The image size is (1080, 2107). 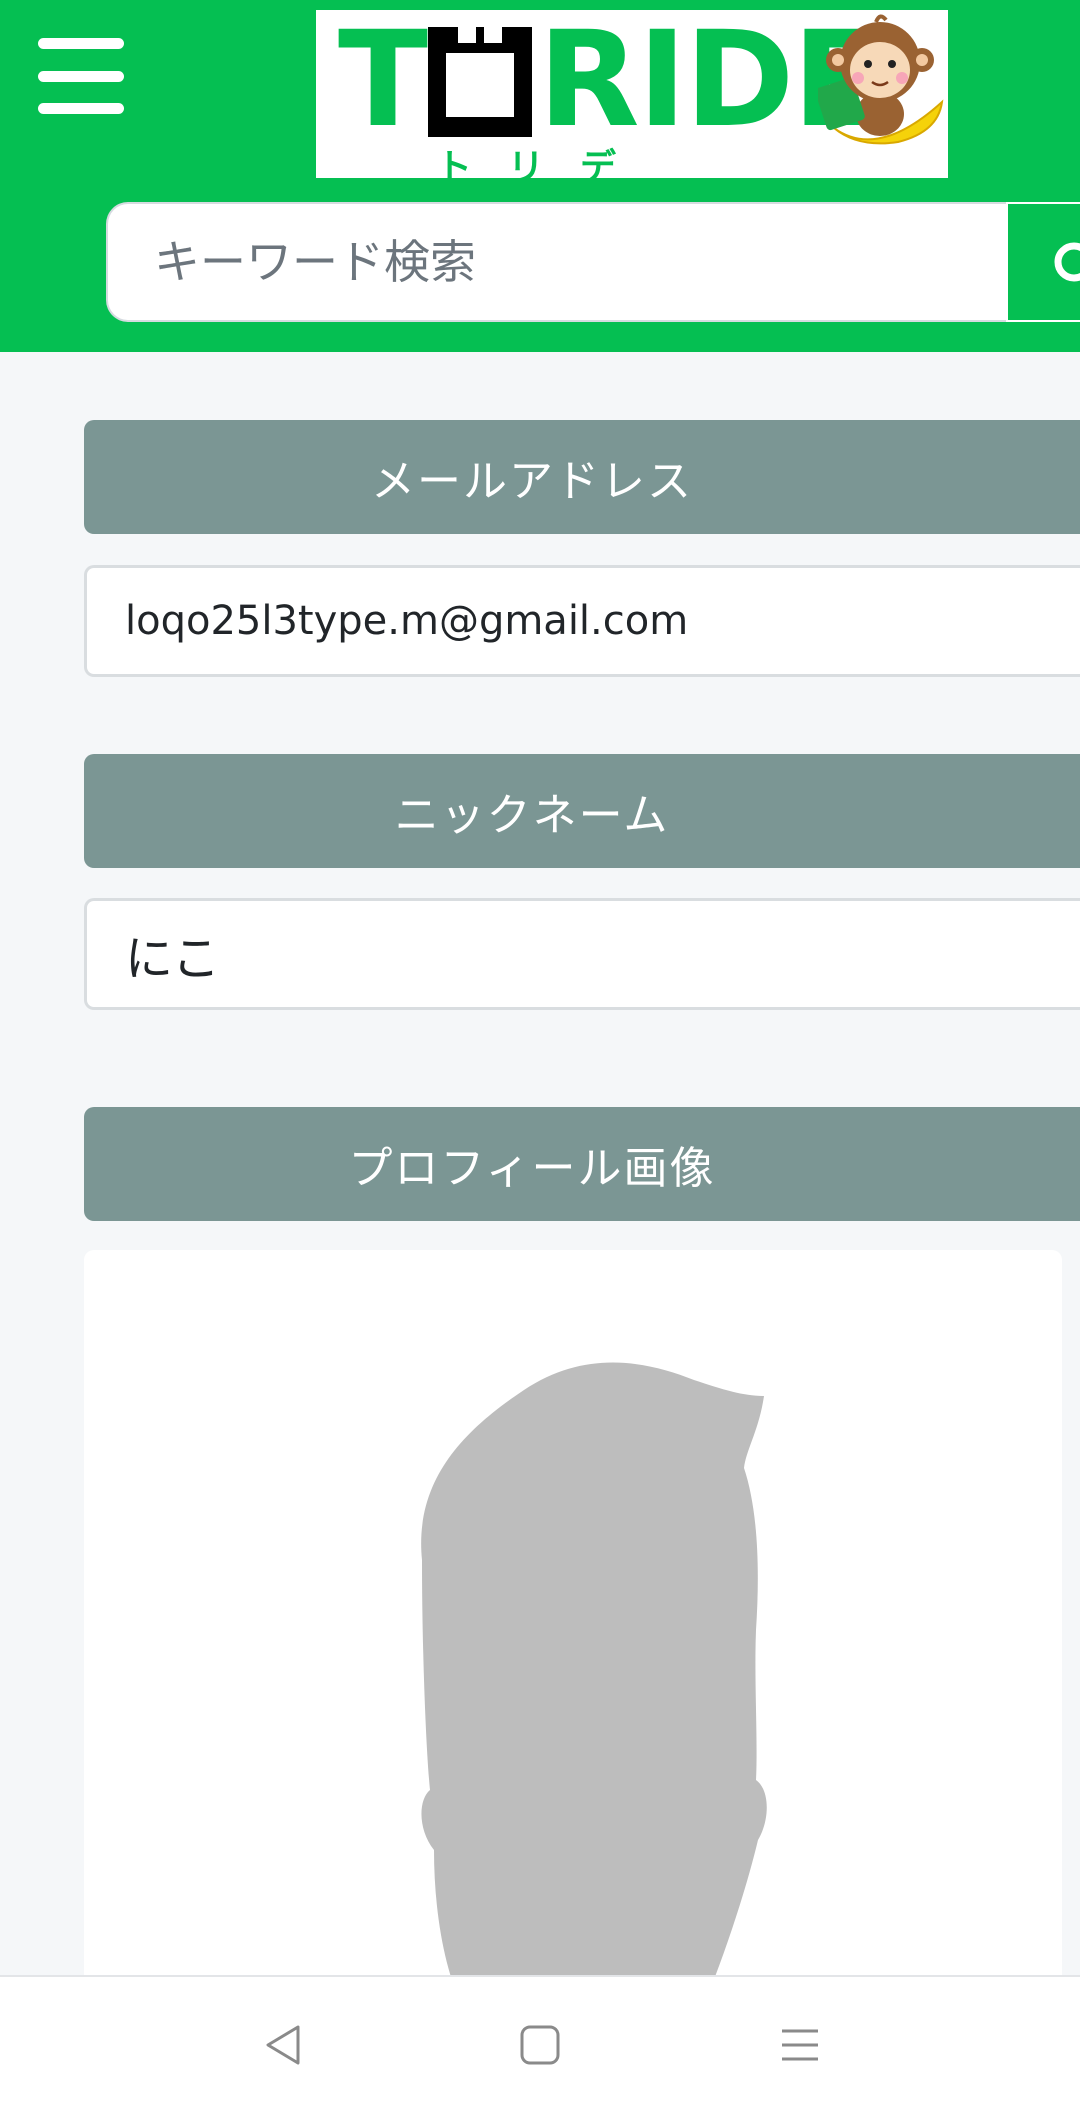 I want to click on nickname-label: ニックネーム, so click(x=582, y=811).